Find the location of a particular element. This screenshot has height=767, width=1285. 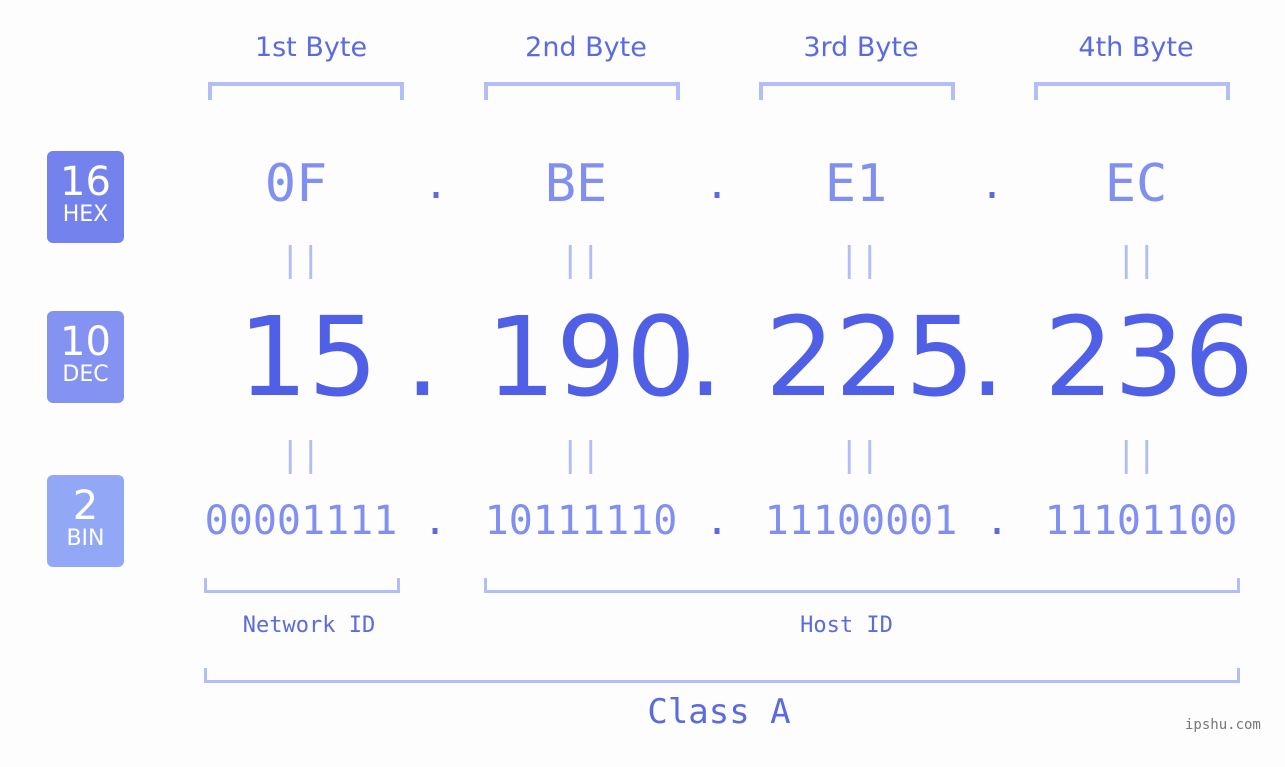

byte-label-3: 3rd Byte is located at coordinates (861, 47).